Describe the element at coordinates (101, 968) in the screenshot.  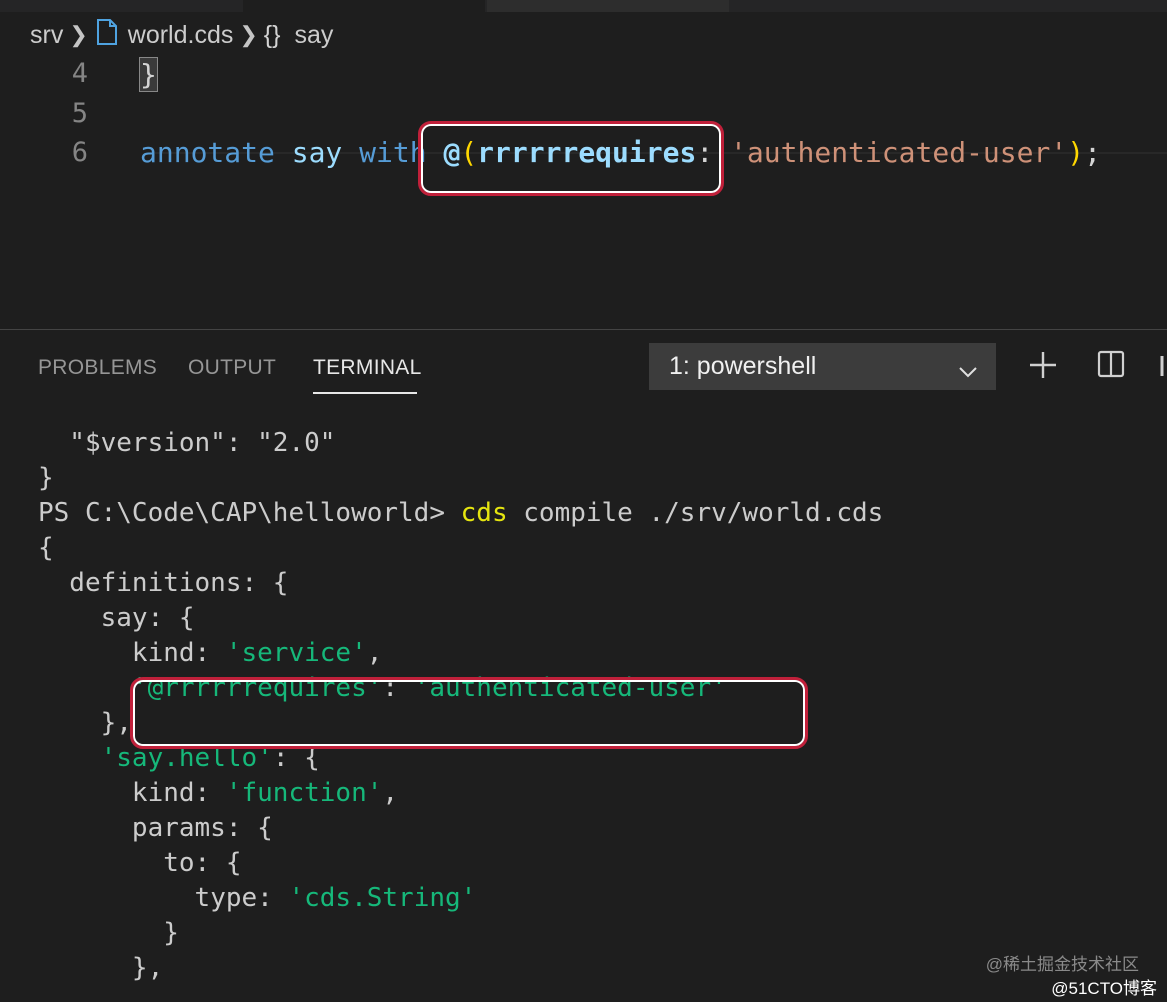
I see `terminal-line: },` at that location.